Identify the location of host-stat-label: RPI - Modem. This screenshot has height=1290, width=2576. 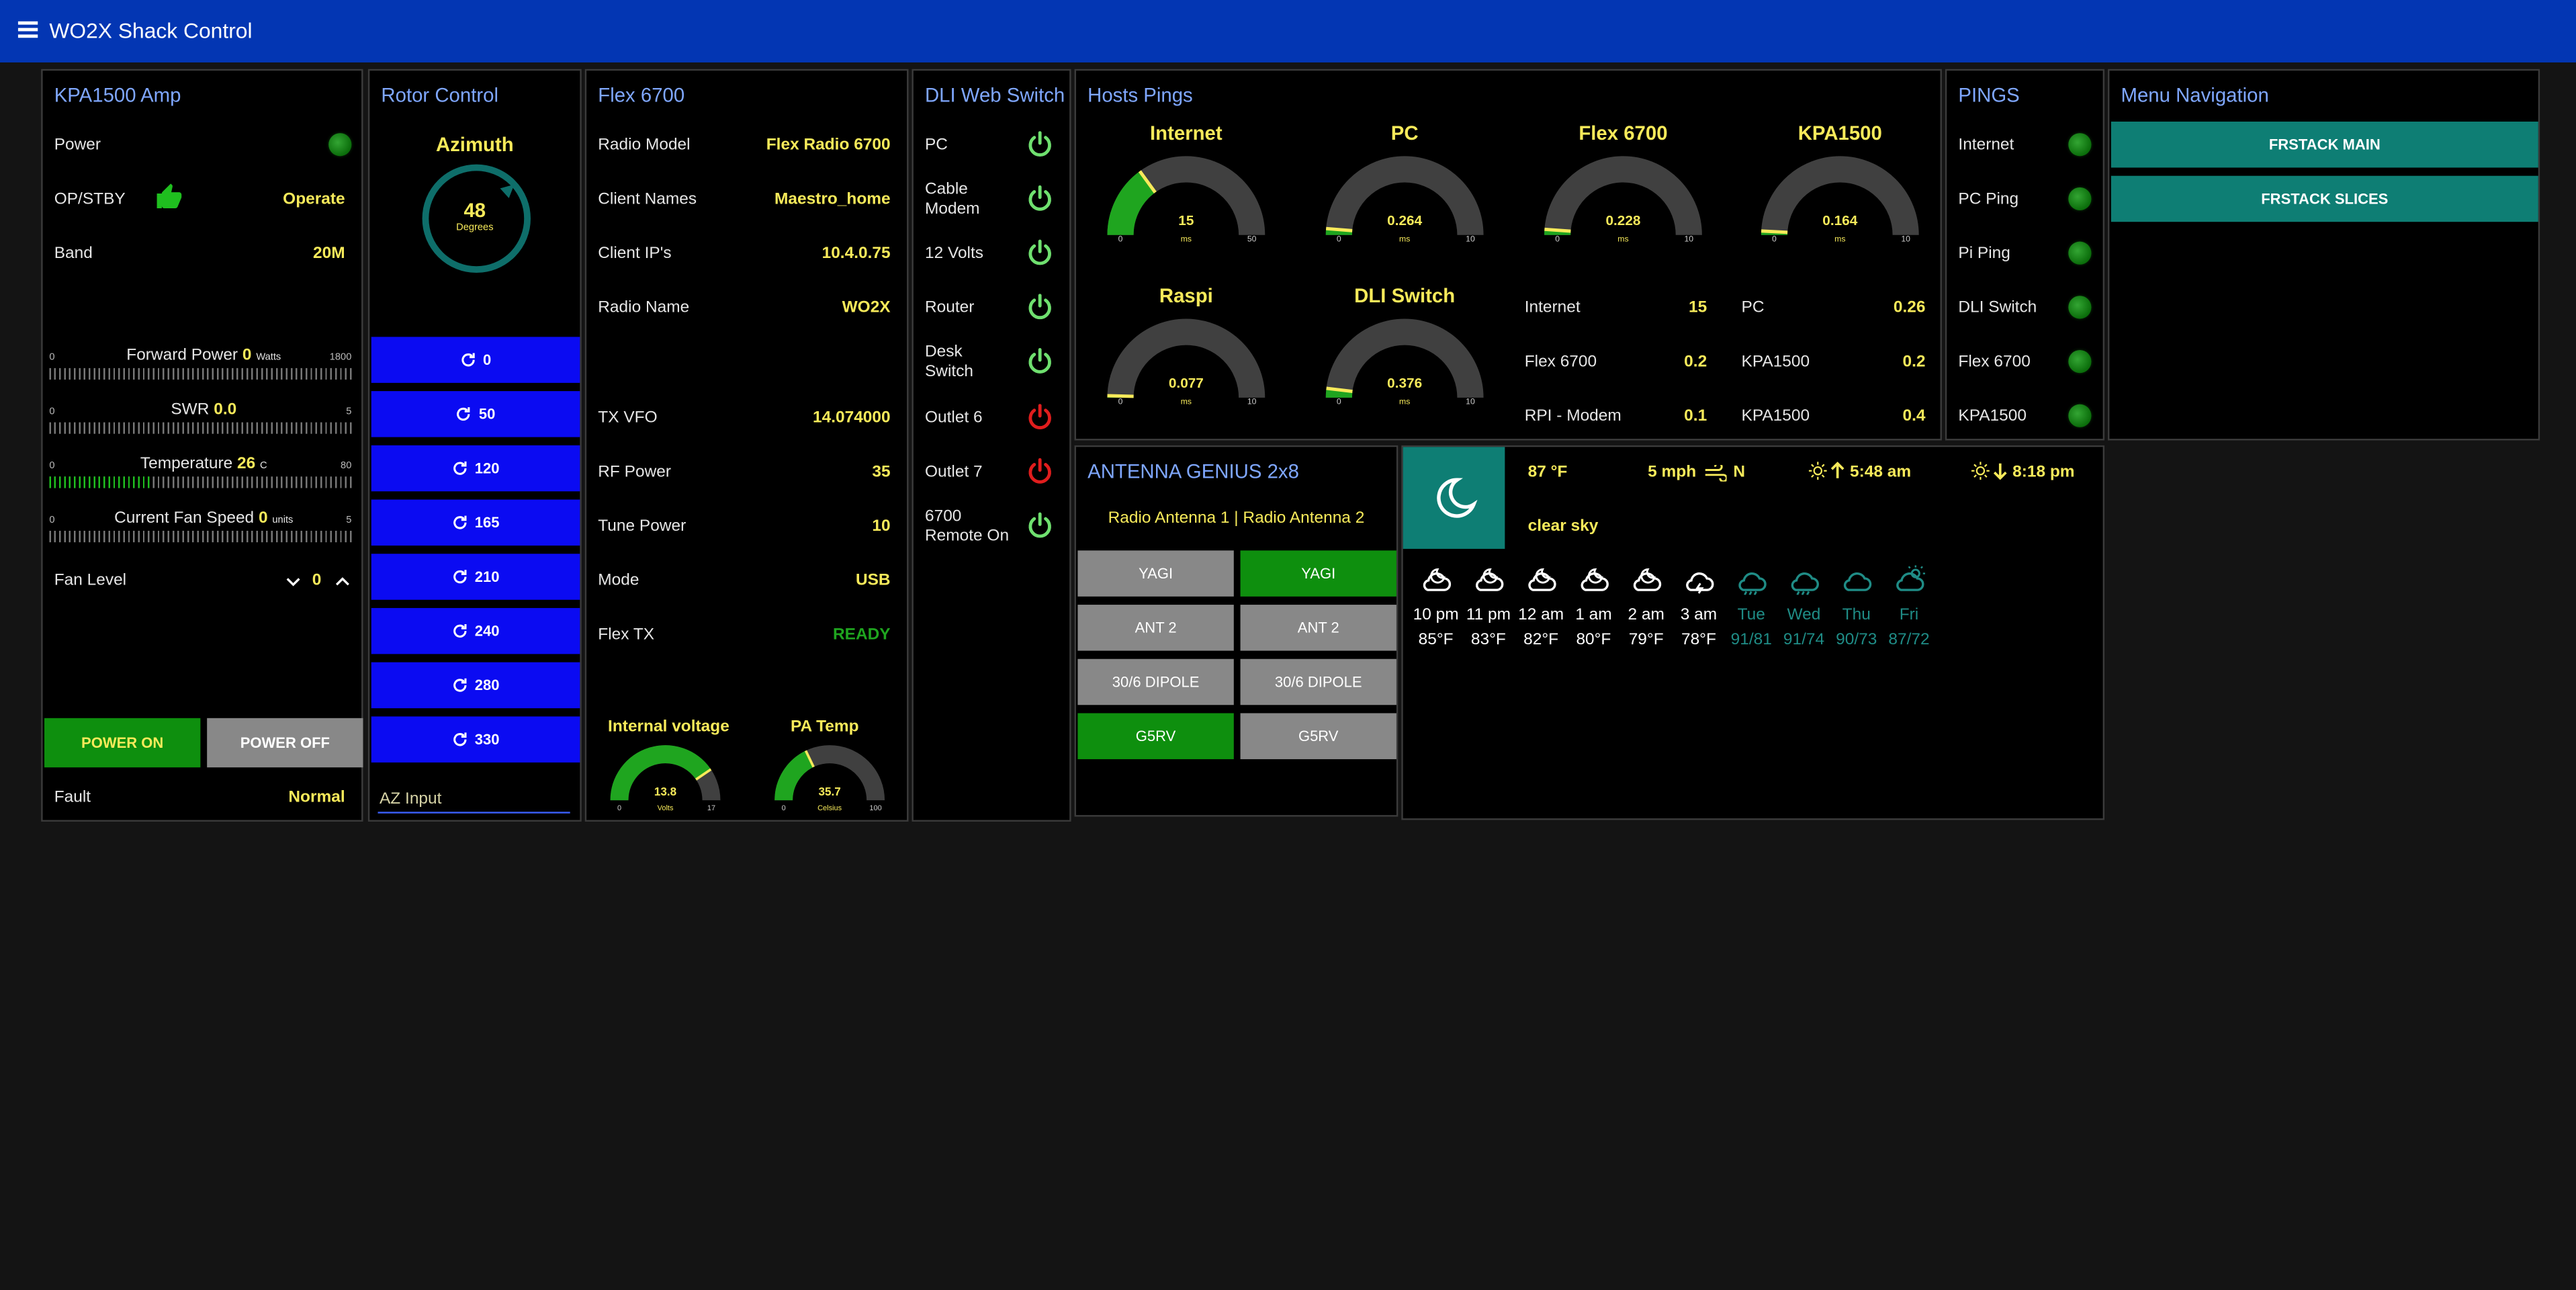
(1573, 416).